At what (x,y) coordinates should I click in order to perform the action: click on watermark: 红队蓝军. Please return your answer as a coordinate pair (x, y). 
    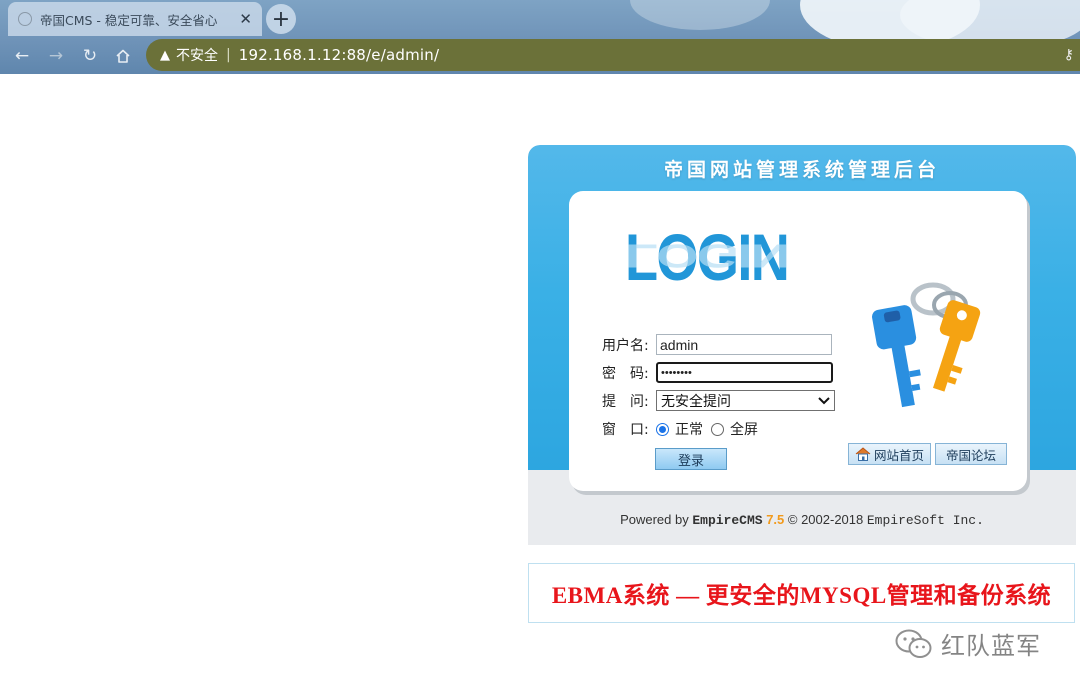
    Looking at the image, I should click on (968, 643).